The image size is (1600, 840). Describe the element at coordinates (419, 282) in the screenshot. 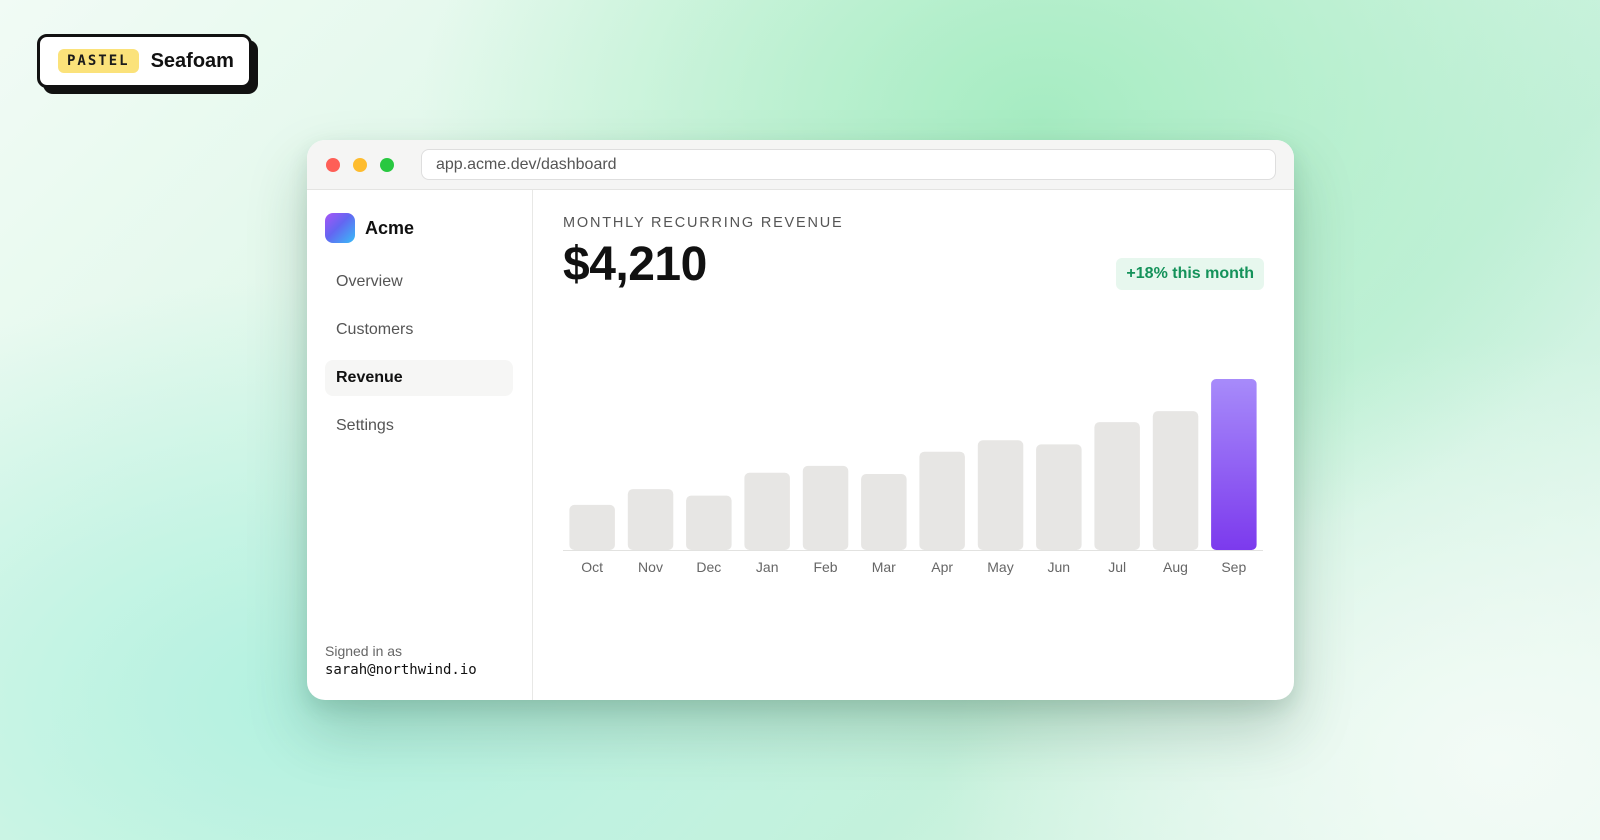

I see `sidebar-item-overview: Overview` at that location.